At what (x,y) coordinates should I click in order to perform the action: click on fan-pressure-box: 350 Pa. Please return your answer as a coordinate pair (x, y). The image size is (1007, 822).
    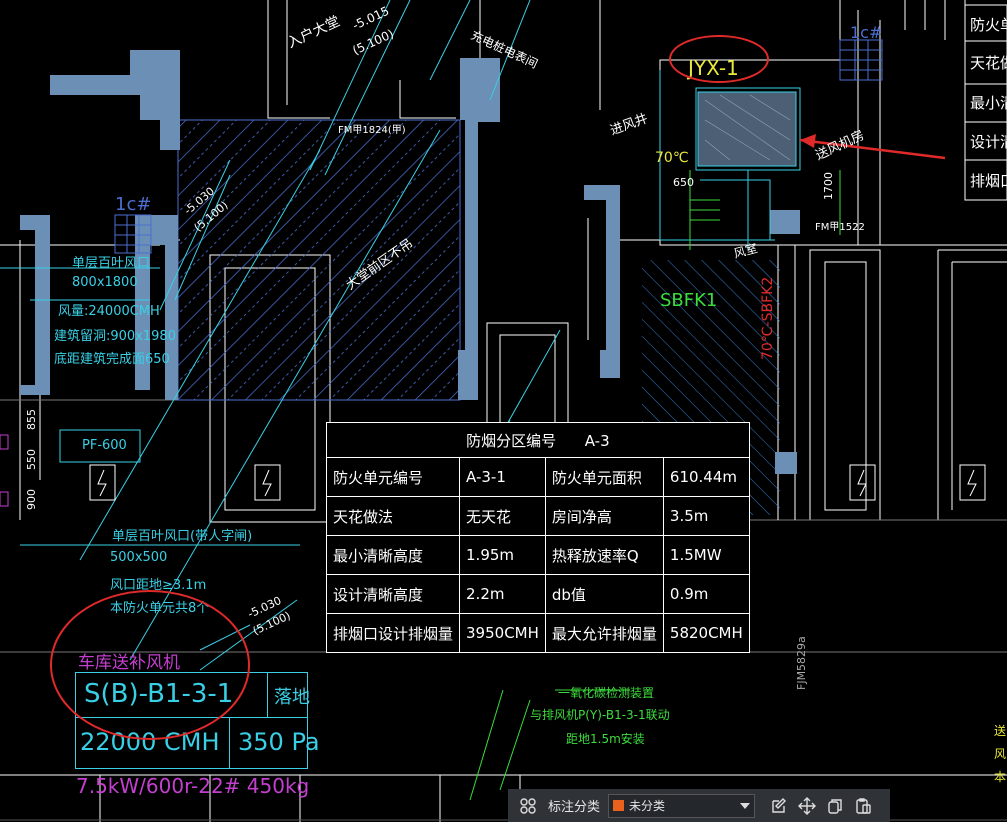
    Looking at the image, I should click on (274, 743).